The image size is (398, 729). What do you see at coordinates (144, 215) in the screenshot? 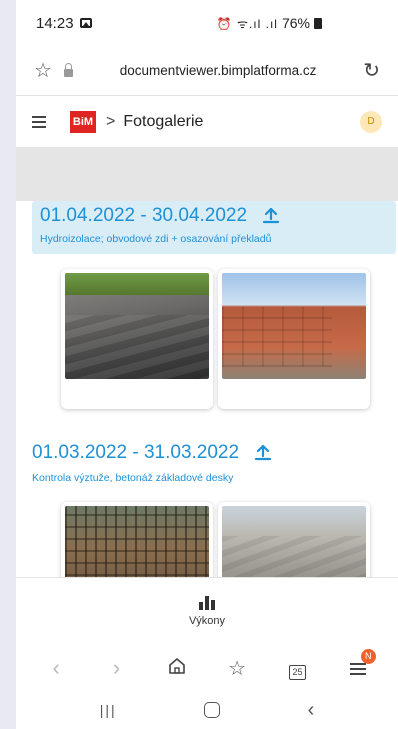
I see `section-date-range: 01.04.2022 - 30.04.2022` at bounding box center [144, 215].